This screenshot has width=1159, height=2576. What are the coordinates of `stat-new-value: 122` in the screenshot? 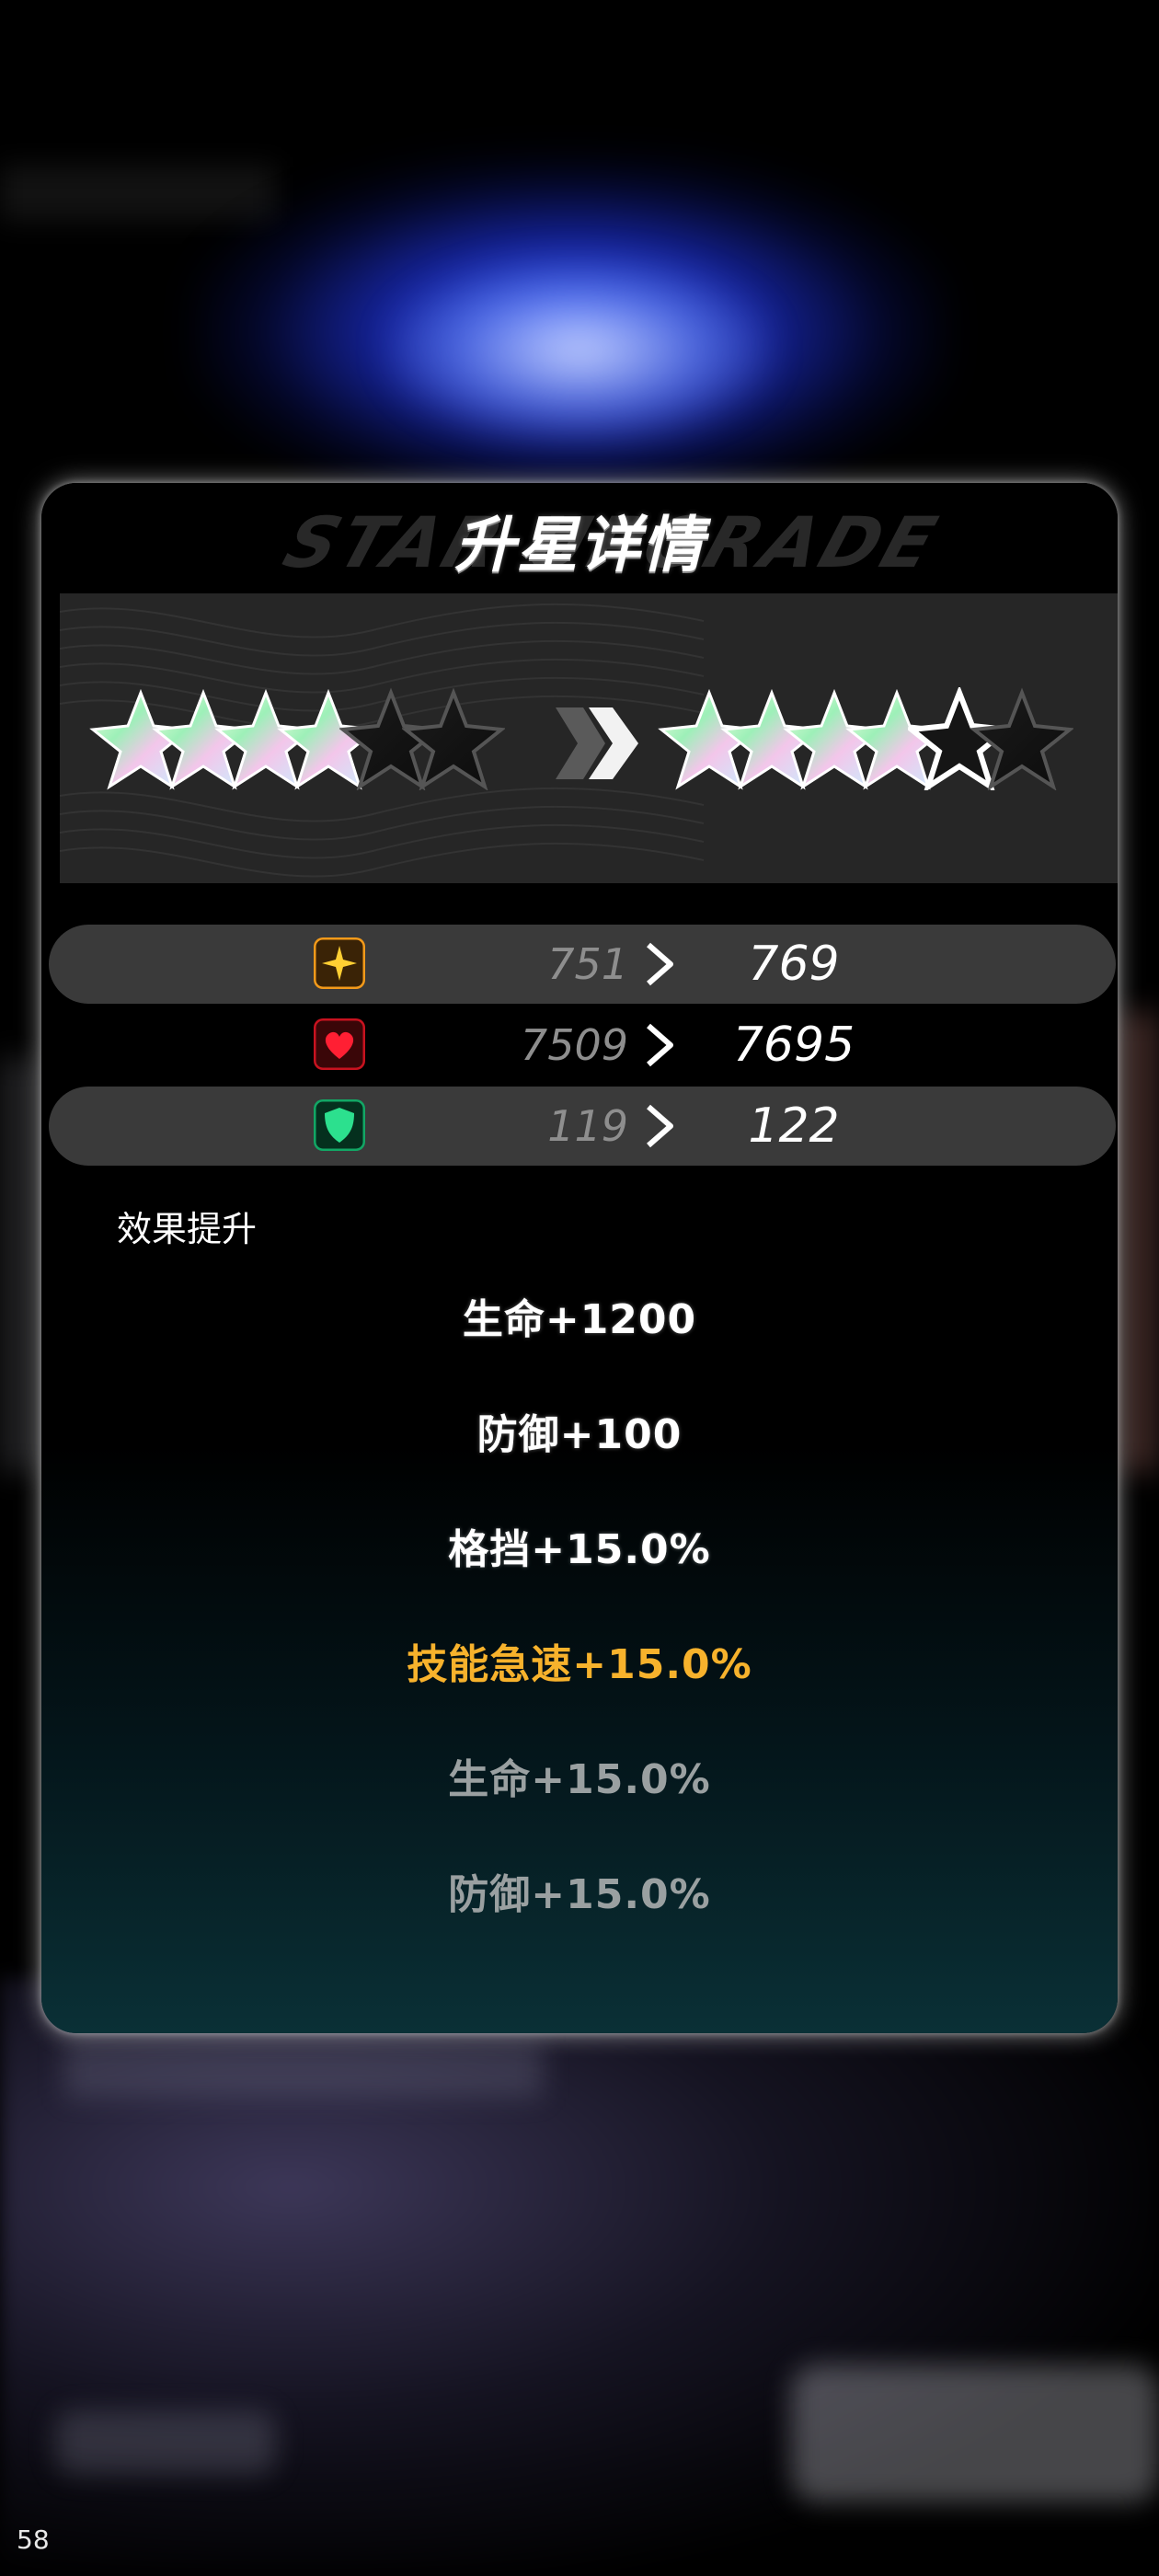 It's located at (794, 1126).